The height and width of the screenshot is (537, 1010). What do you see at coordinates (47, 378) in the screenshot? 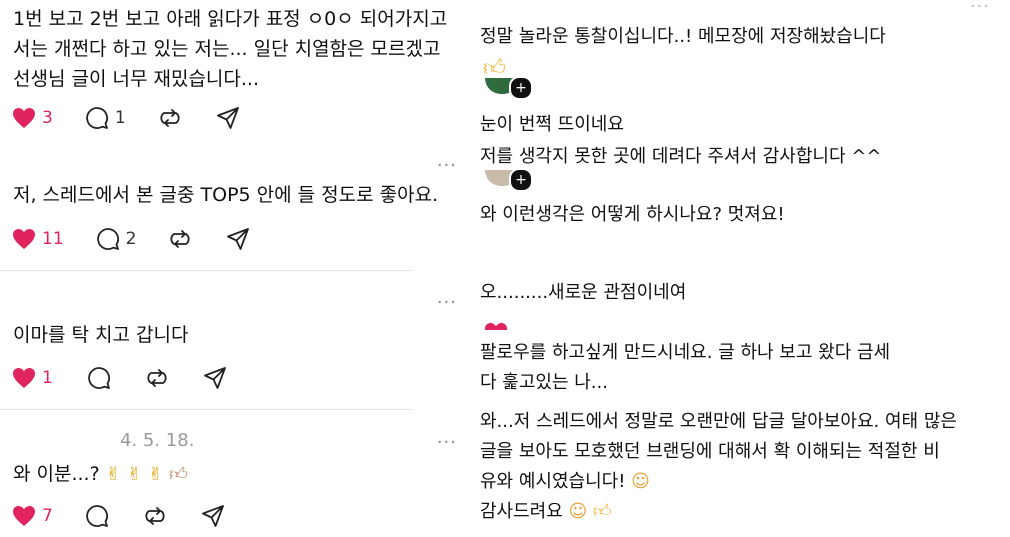
I see `like-count: 1` at bounding box center [47, 378].